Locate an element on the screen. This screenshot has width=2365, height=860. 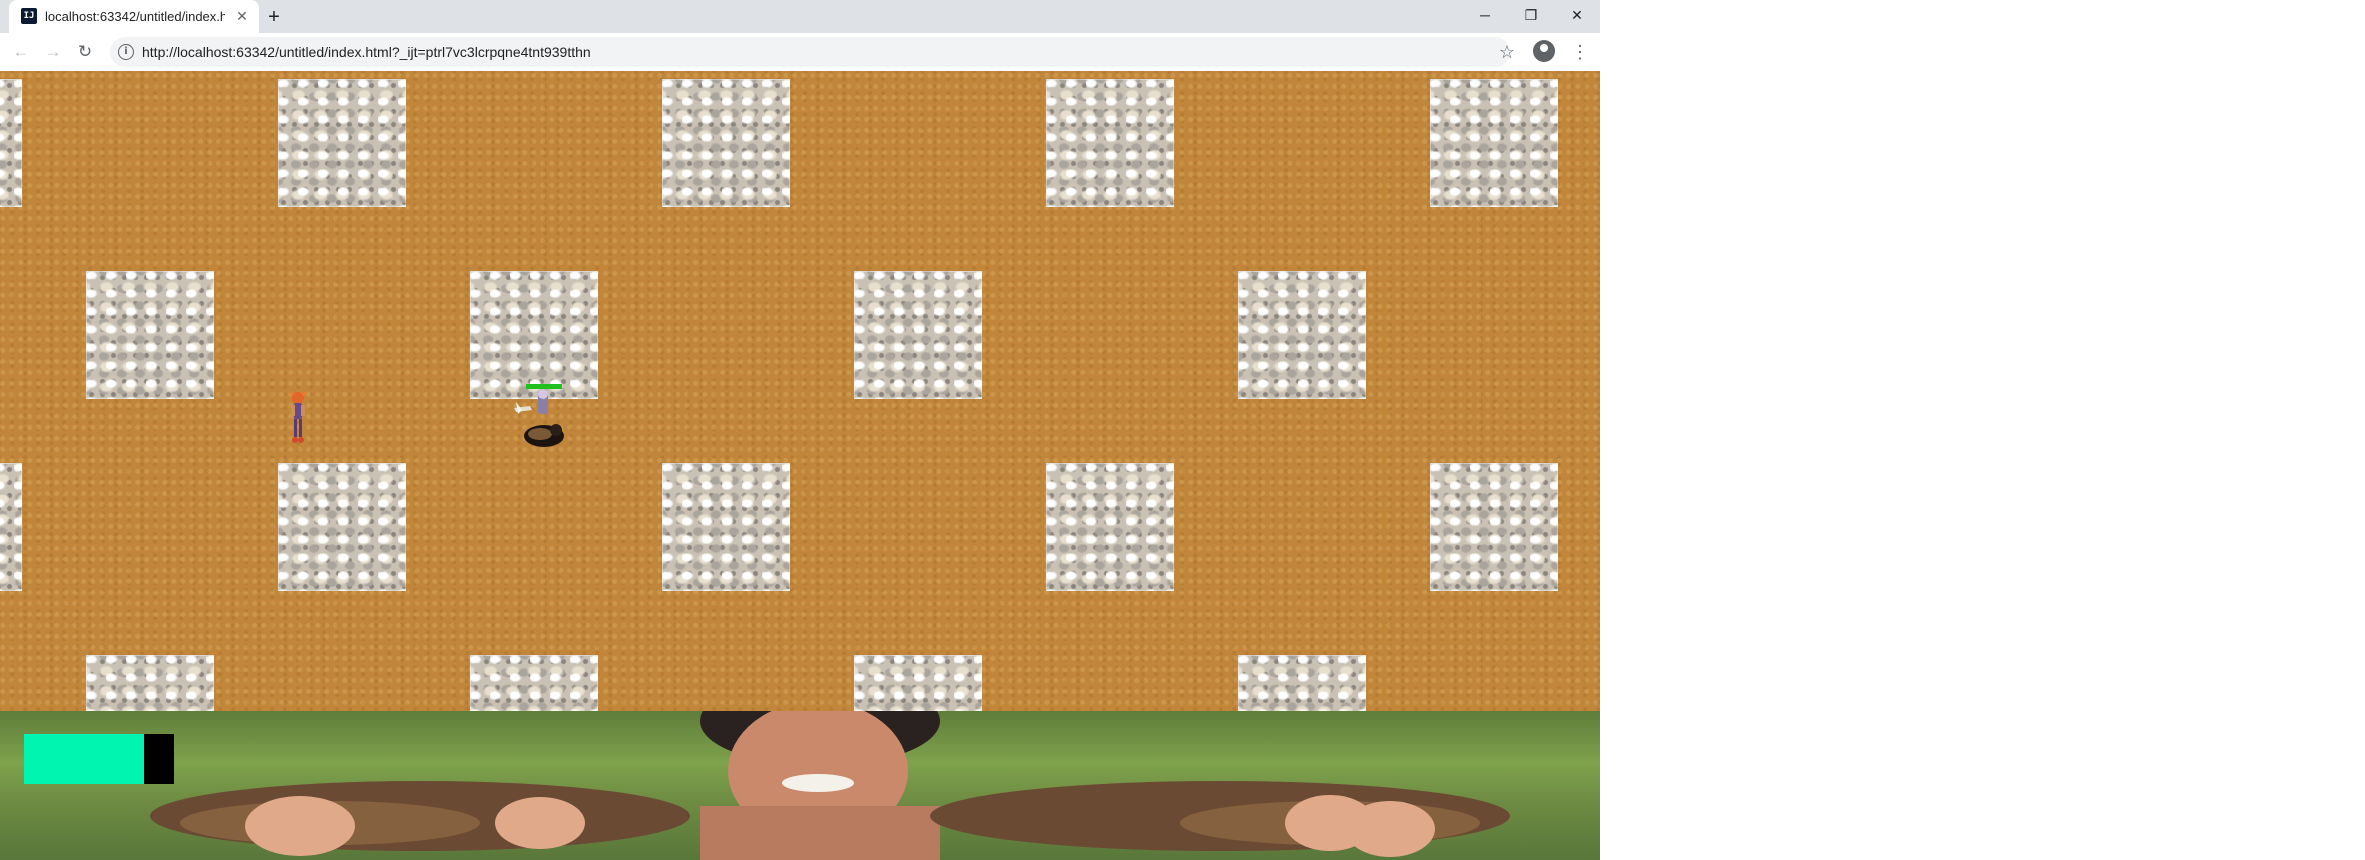
photo-illustration is located at coordinates (830, 785).